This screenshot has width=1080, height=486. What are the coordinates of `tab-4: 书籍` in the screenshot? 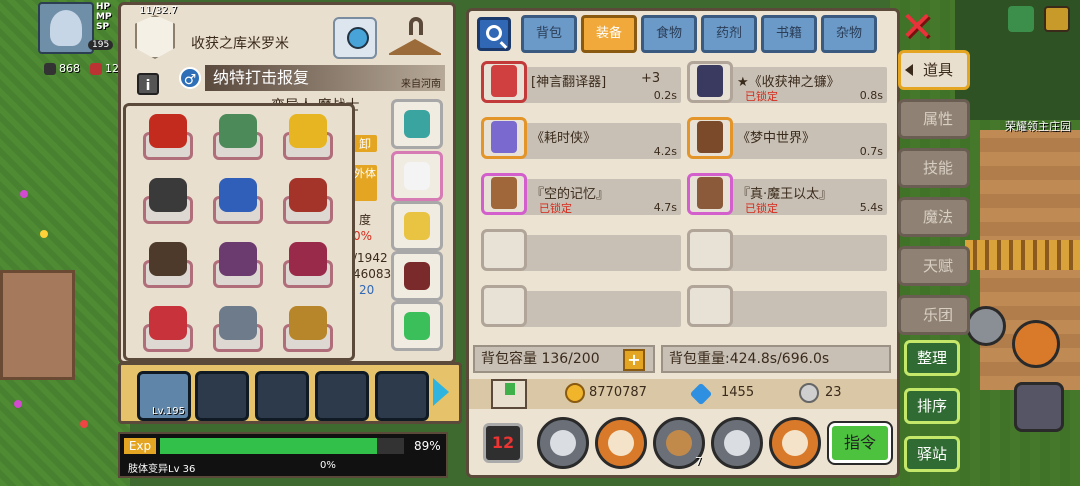 It's located at (789, 34).